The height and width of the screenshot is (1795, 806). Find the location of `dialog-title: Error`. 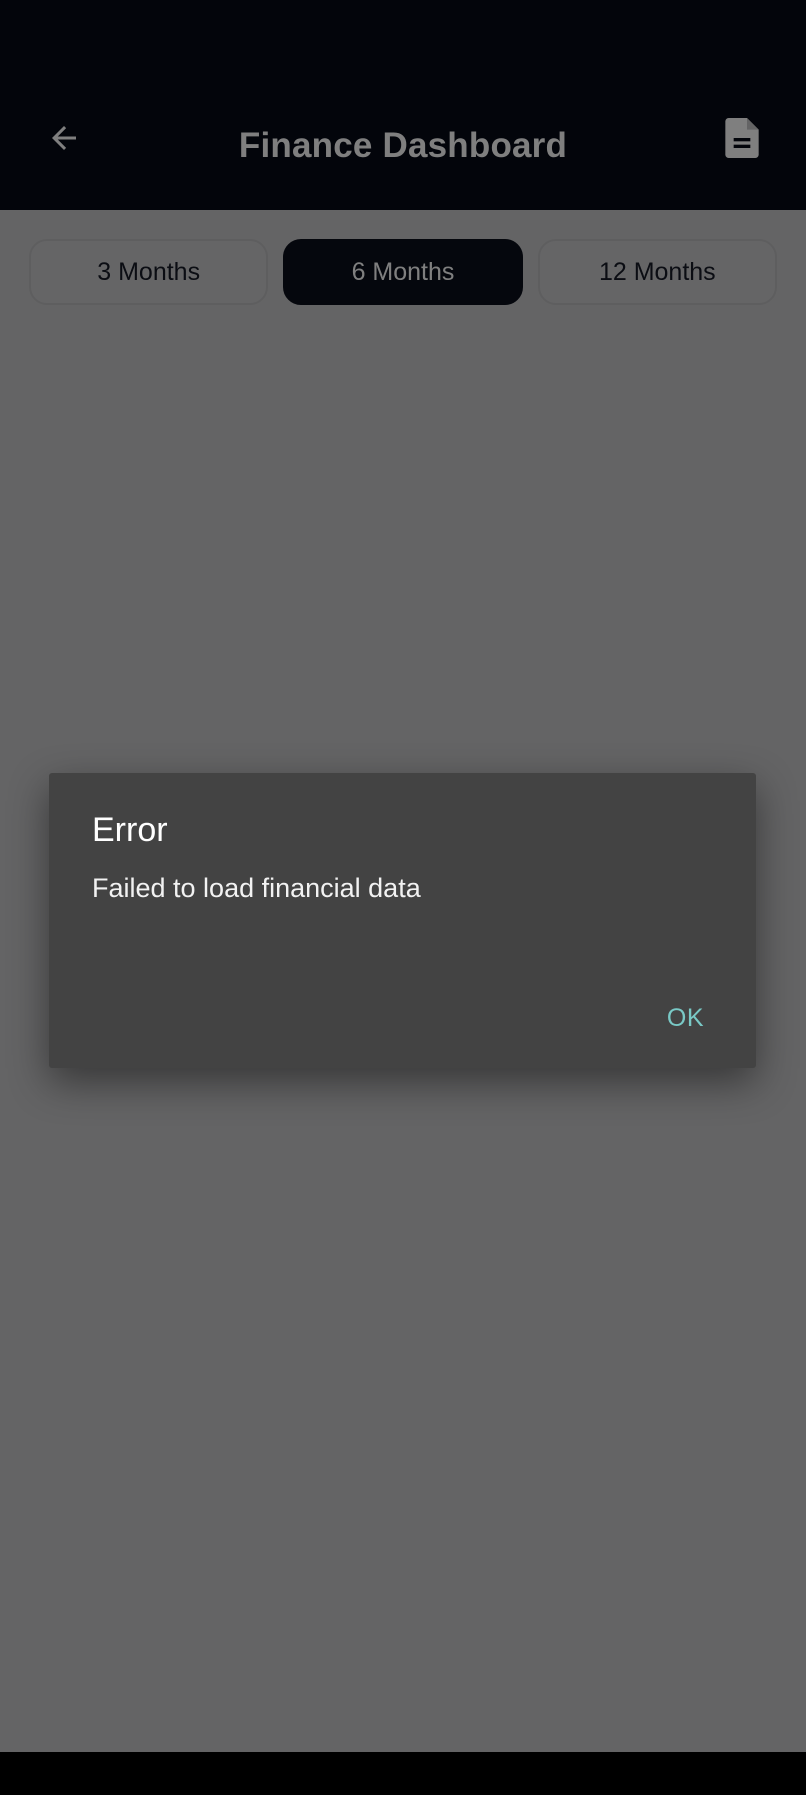

dialog-title: Error is located at coordinates (130, 830).